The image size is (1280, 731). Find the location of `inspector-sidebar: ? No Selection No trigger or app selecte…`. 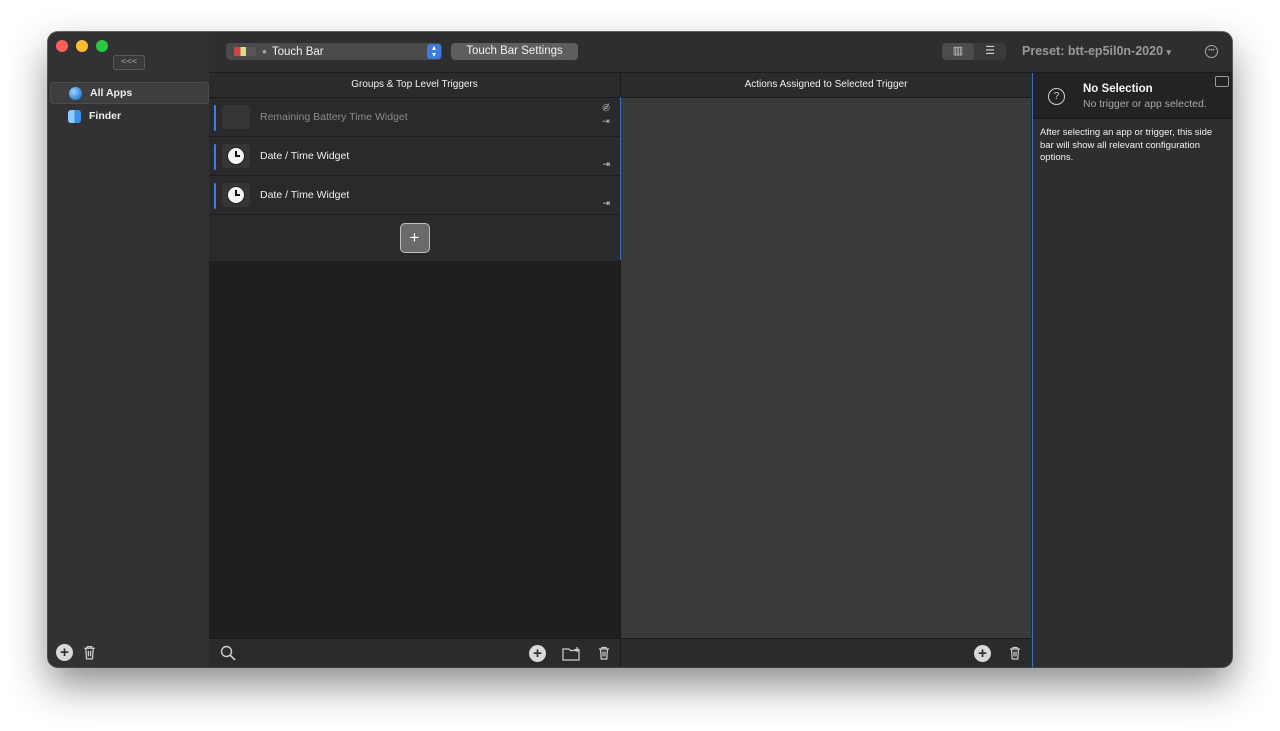

inspector-sidebar: ? No Selection No trigger or app selecte… is located at coordinates (1132, 370).